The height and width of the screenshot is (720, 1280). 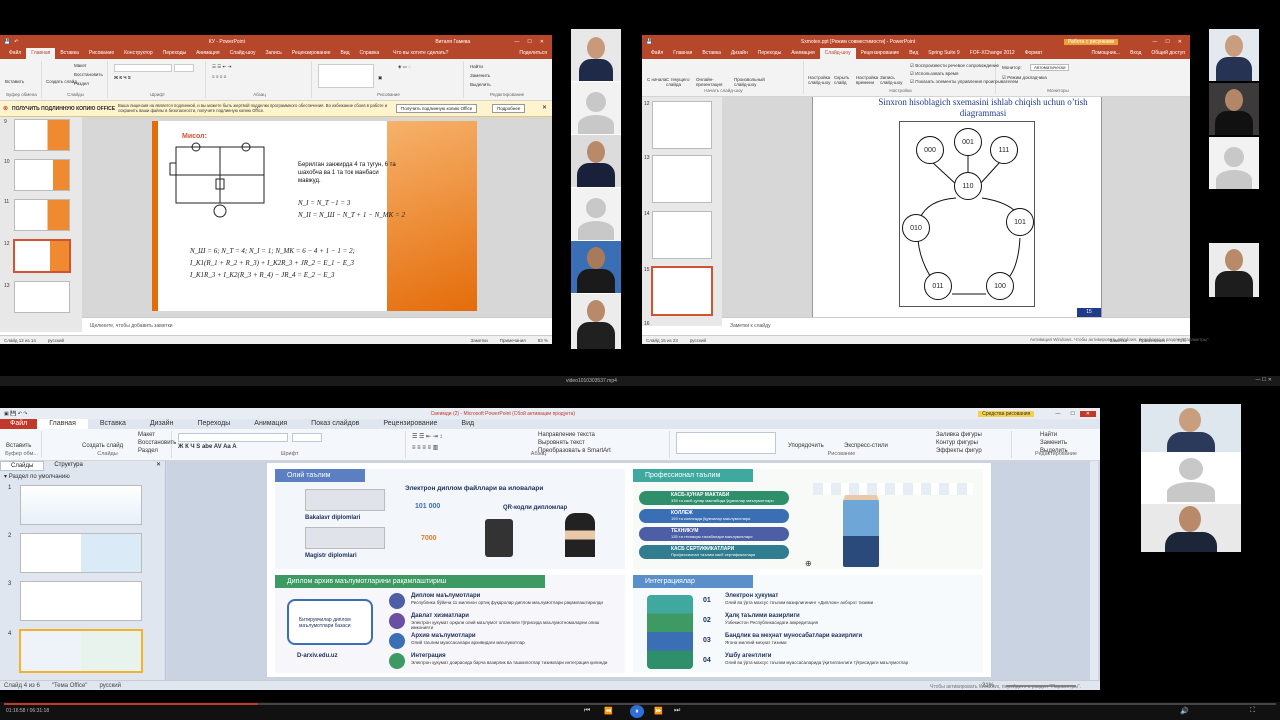 I want to click on replace-button: Заменить, so click(x=1053, y=443).